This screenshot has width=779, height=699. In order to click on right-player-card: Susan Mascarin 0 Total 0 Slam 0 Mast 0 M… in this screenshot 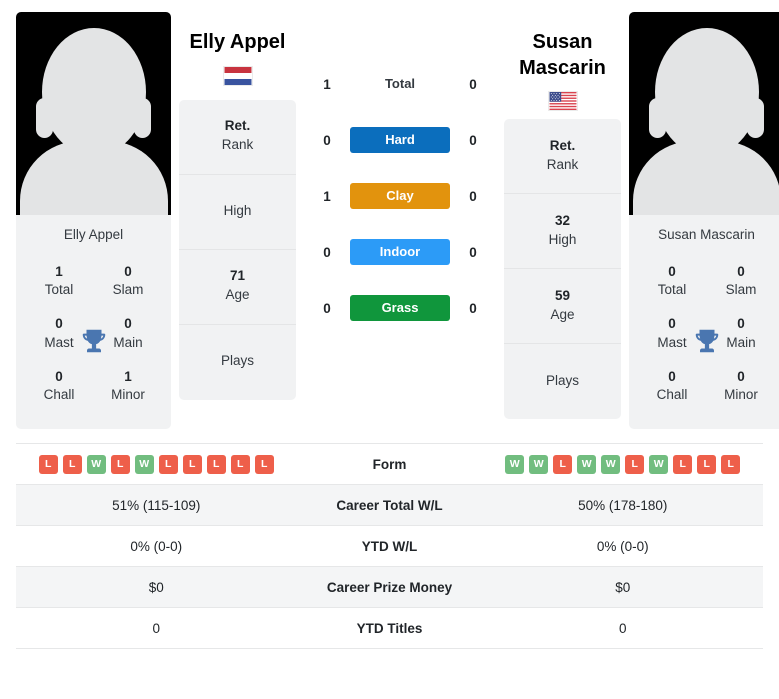, I will do `click(704, 221)`.